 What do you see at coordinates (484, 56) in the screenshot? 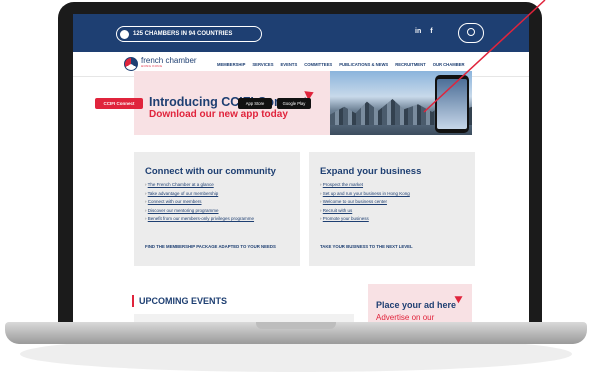
I see `pointer-line` at bounding box center [484, 56].